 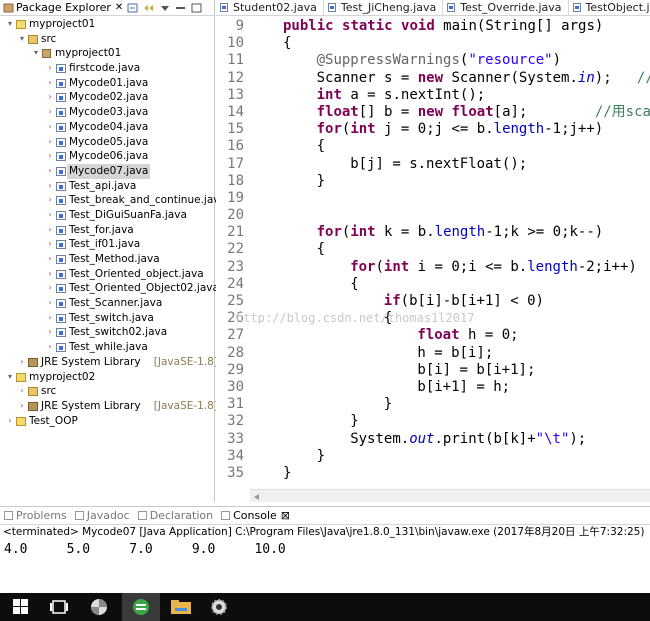 I want to click on tree-item: › Test_api.java, so click(x=107, y=186).